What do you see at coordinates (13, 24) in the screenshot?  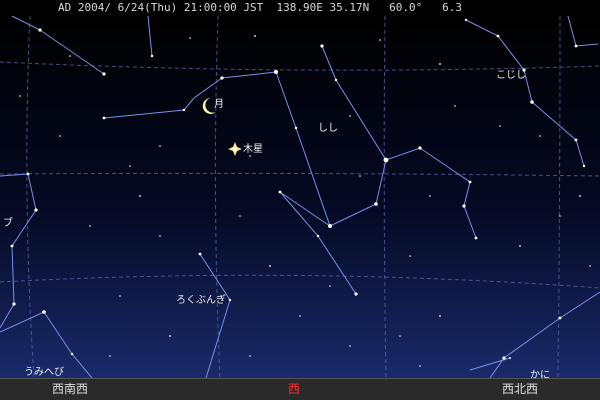 I see `app-logo-icon: 97` at bounding box center [13, 24].